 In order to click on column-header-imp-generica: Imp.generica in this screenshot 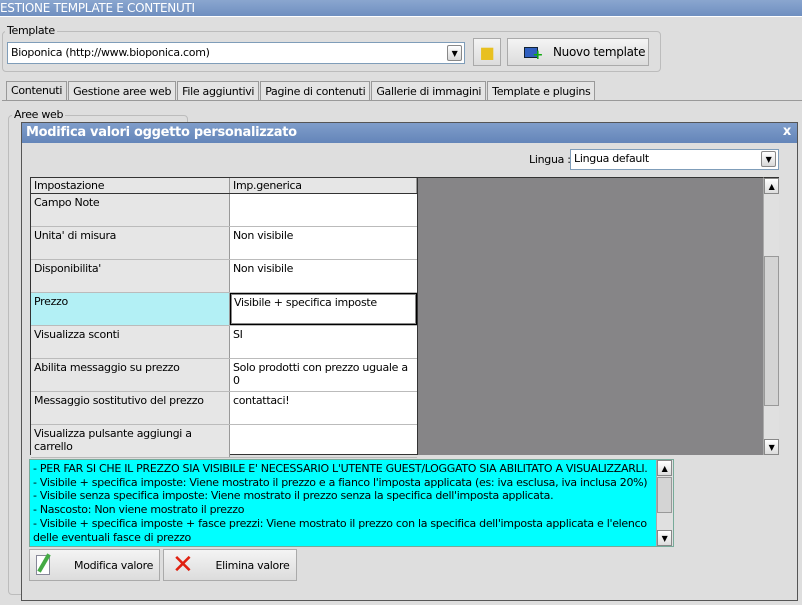, I will do `click(323, 185)`.